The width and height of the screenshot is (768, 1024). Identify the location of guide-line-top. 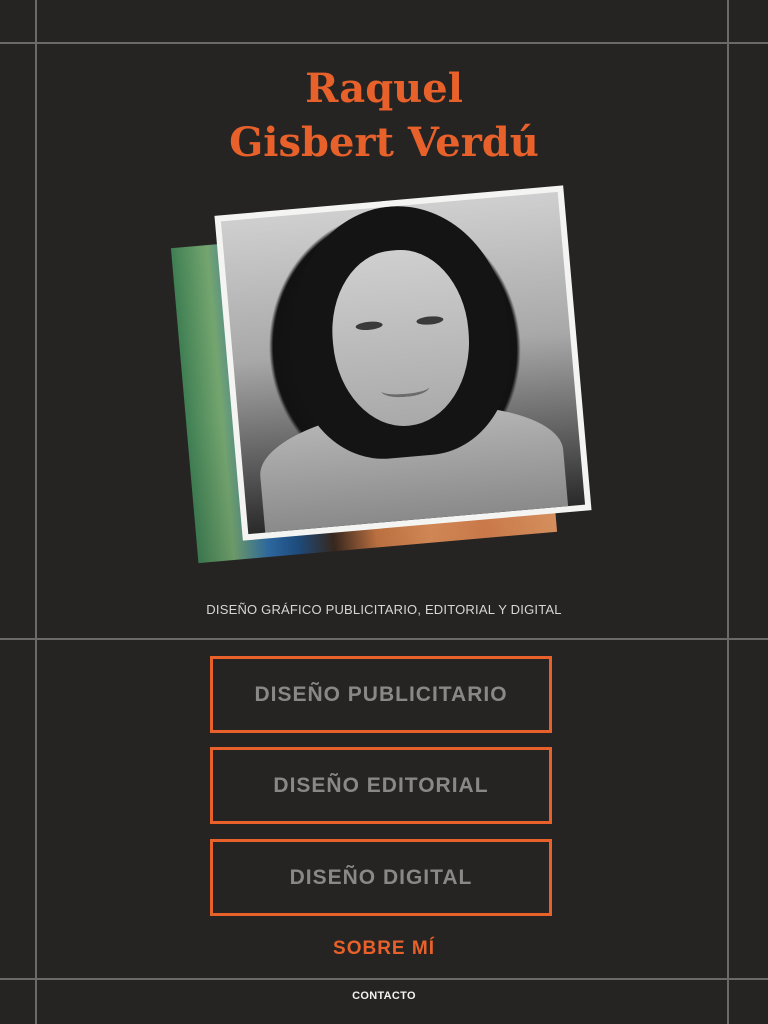
(384, 43).